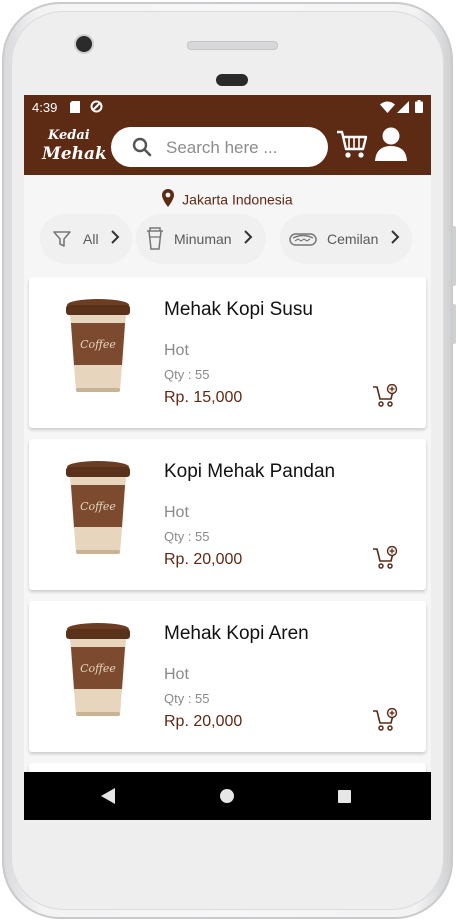 Image resolution: width=457 pixels, height=923 pixels. I want to click on location-text: Jakarta Indonesia, so click(237, 199).